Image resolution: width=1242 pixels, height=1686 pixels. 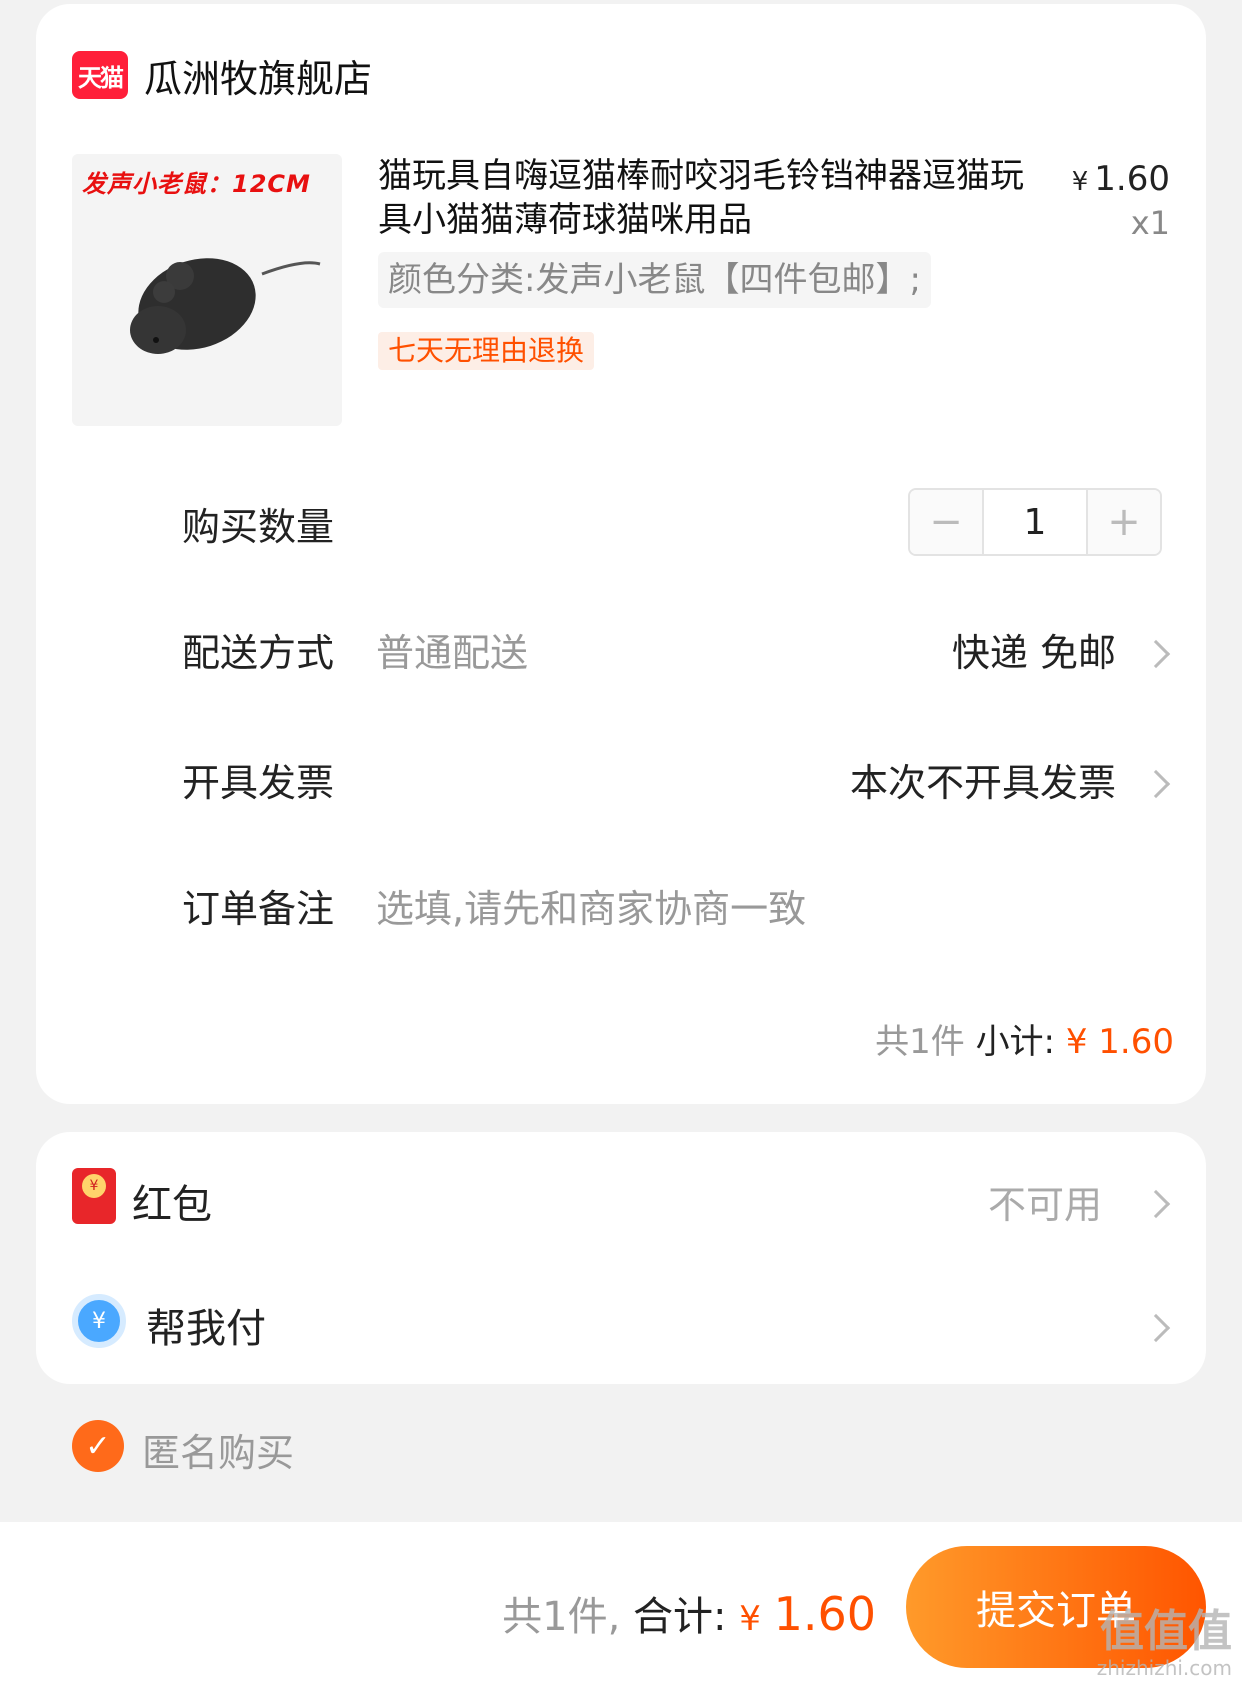 What do you see at coordinates (486, 351) in the screenshot?
I see `return-policy-badge: 七天无理由退换` at bounding box center [486, 351].